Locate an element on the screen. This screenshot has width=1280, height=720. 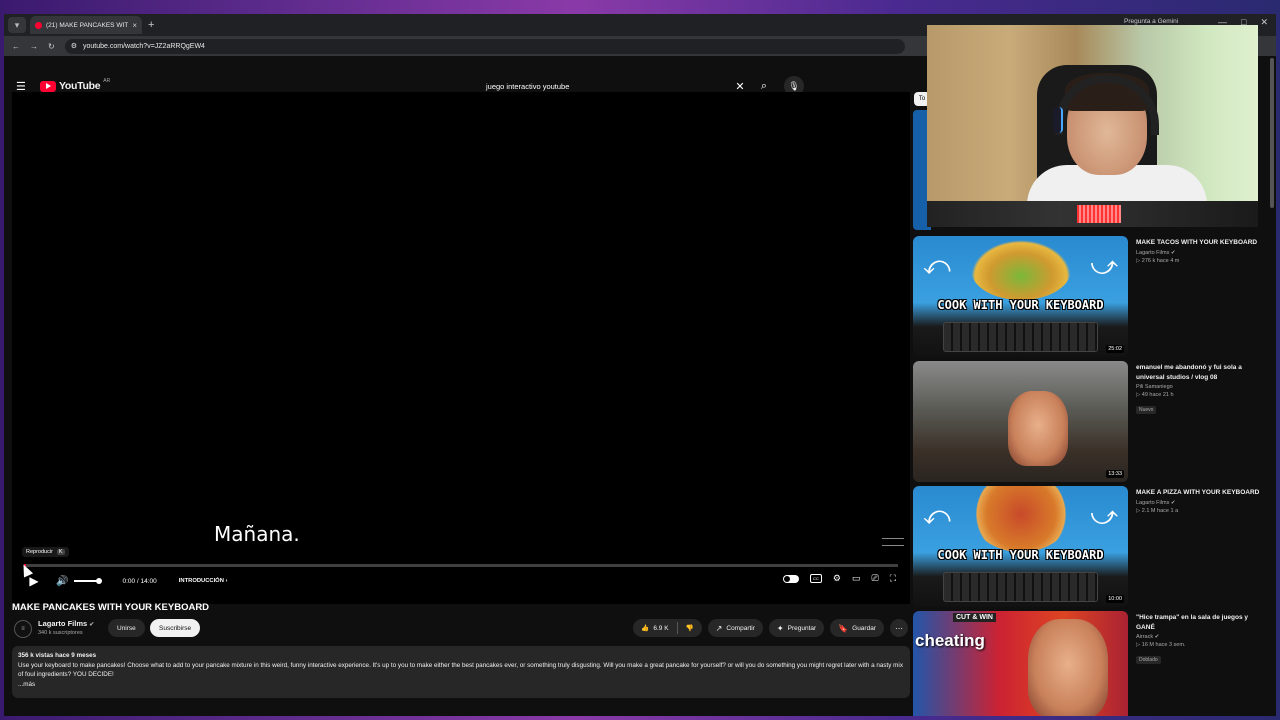
site-info-icon: ⚙ is located at coordinates (74, 46).